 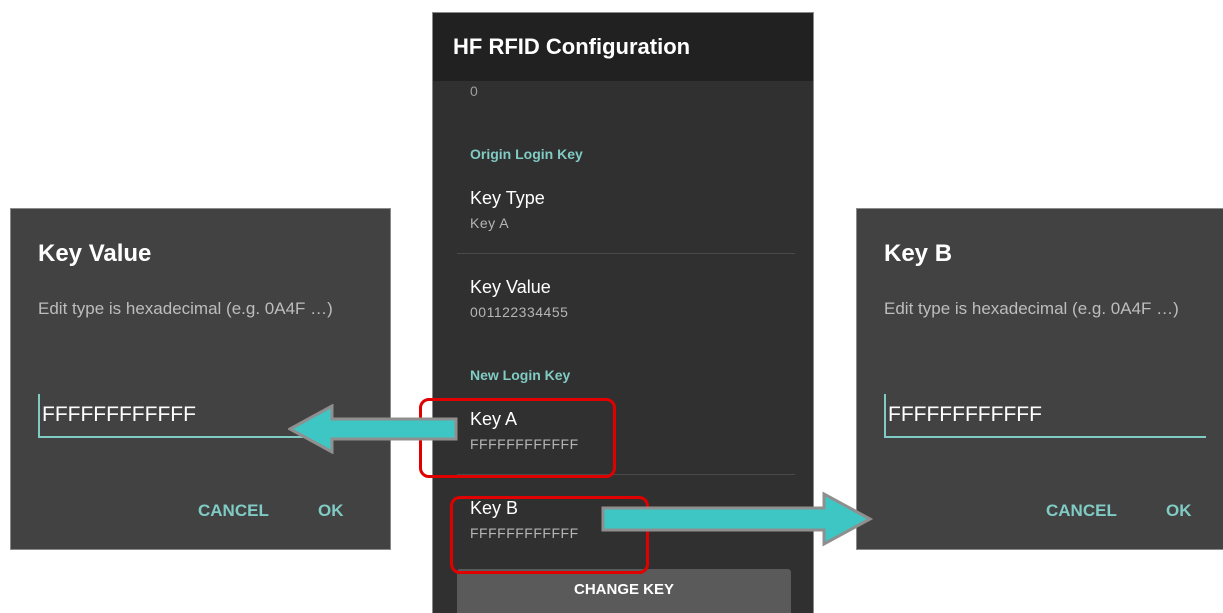 I want to click on pref-key-value-summary: 001122334455, so click(x=519, y=312).